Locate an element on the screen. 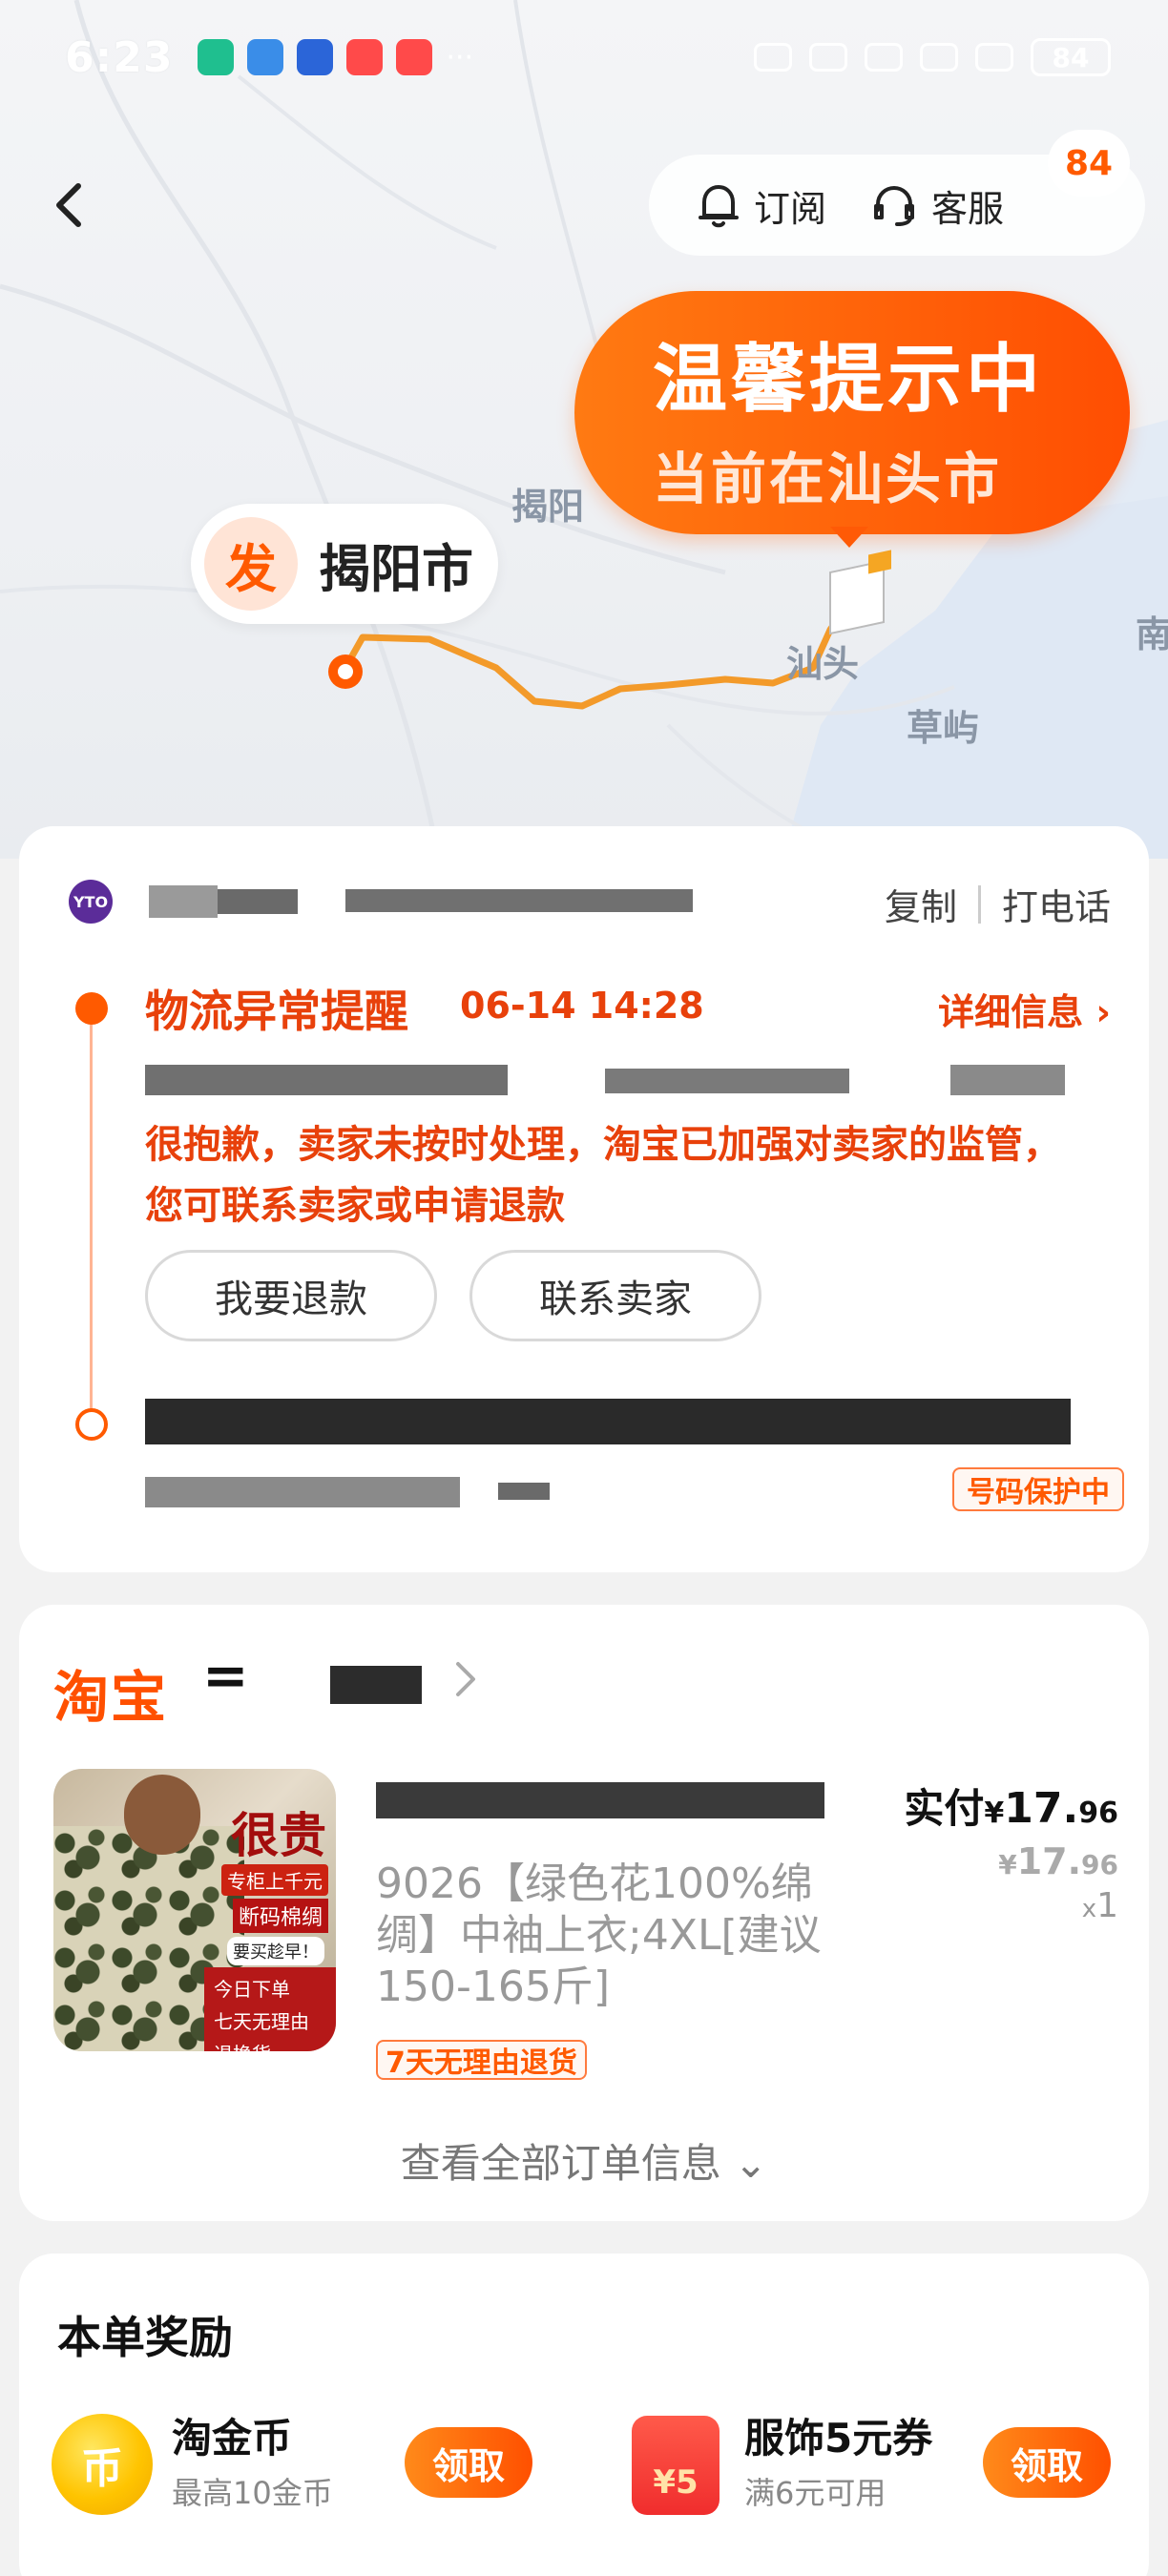 The image size is (1168, 2576). redacted-address is located at coordinates (608, 1421).